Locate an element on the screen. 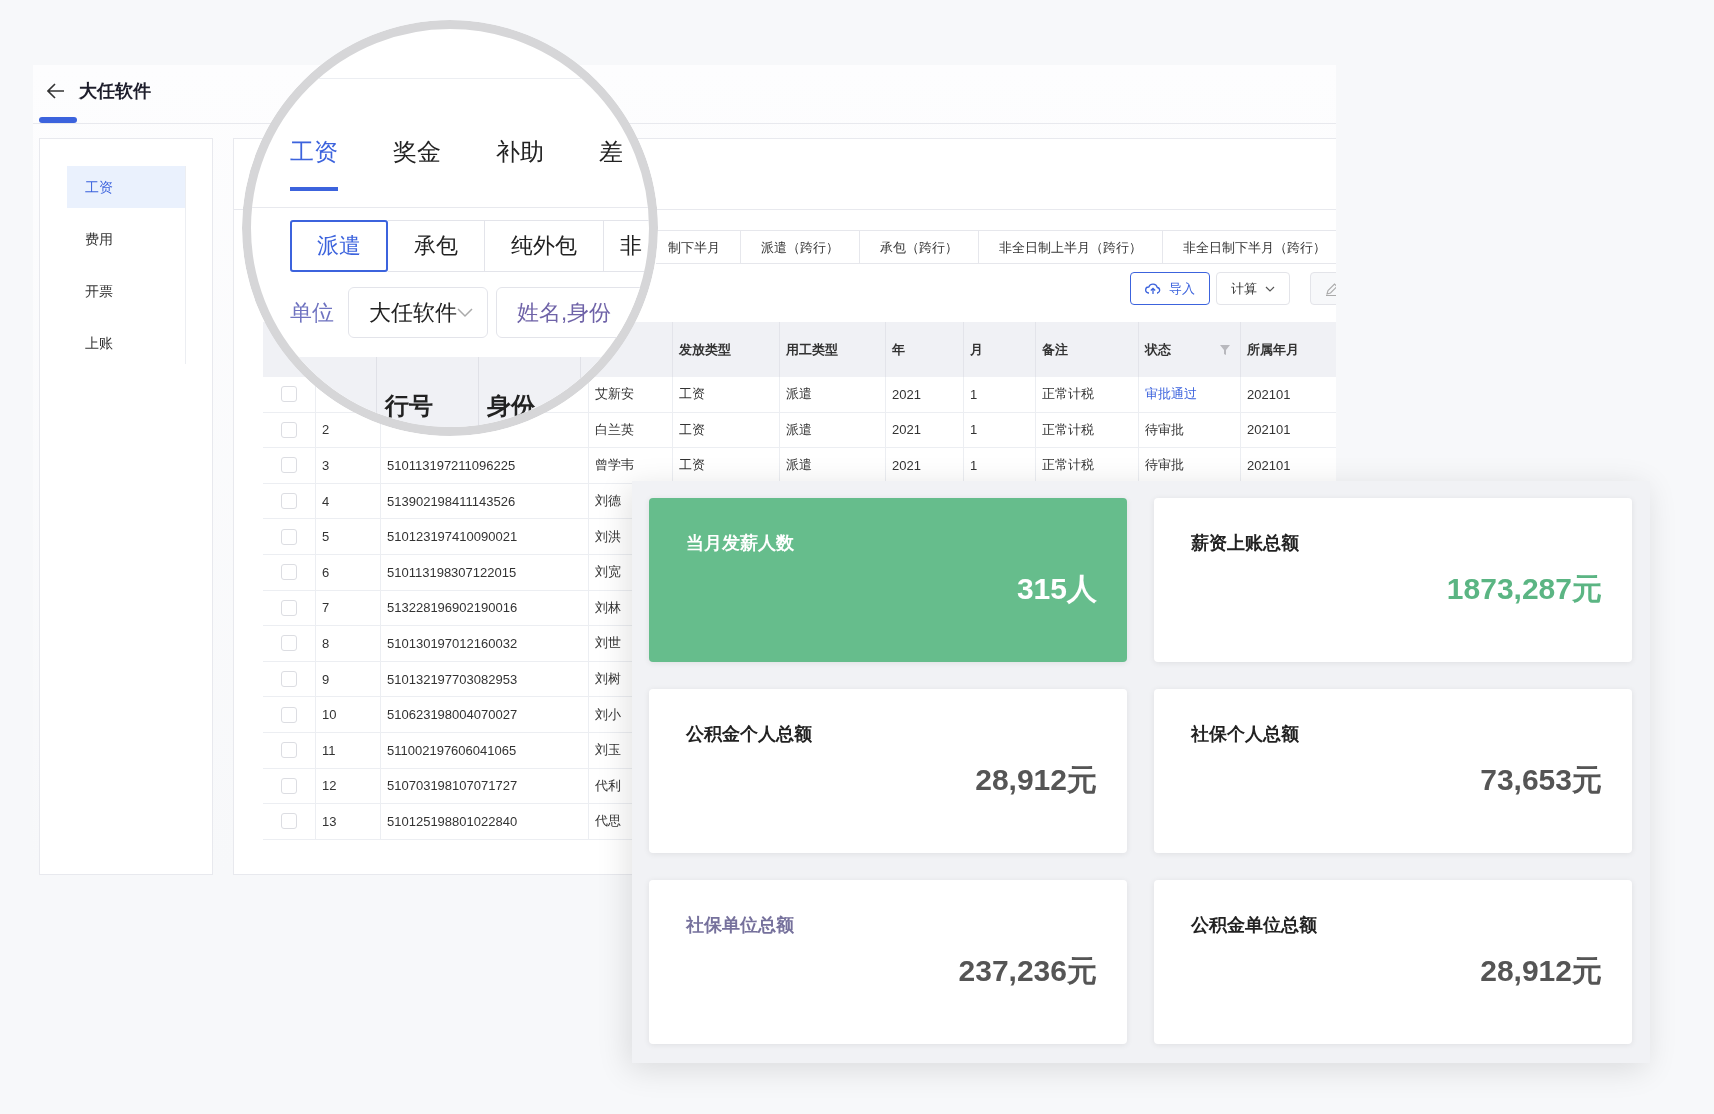 The image size is (1714, 1114). column-header: 发放类型 is located at coordinates (705, 349).